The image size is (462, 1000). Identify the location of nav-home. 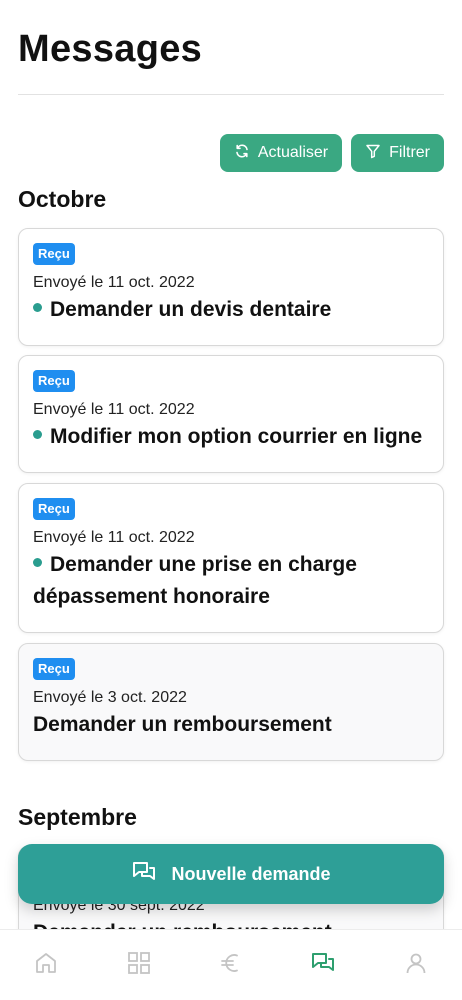
(46, 965).